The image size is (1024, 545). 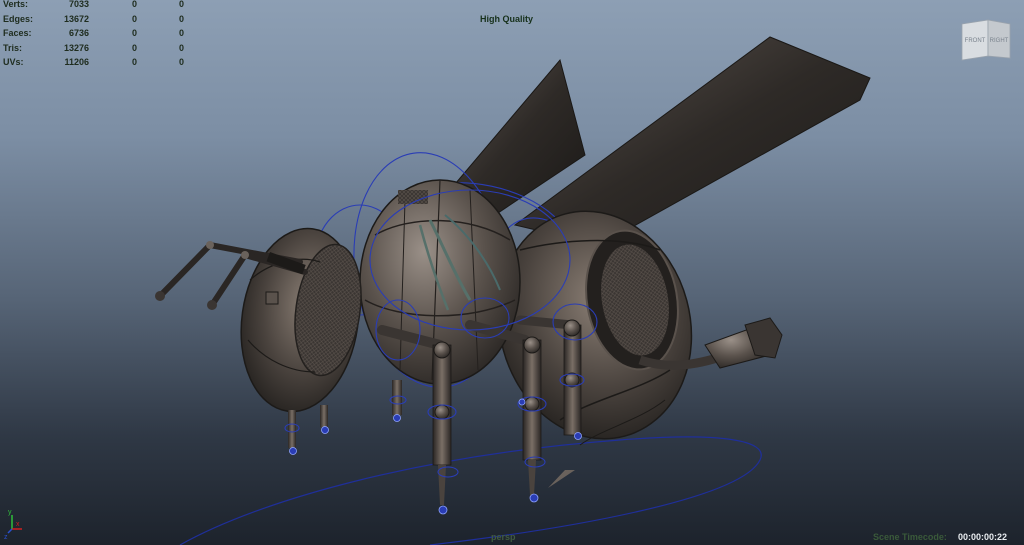 I want to click on stat-label: UVs:, so click(x=13, y=62).